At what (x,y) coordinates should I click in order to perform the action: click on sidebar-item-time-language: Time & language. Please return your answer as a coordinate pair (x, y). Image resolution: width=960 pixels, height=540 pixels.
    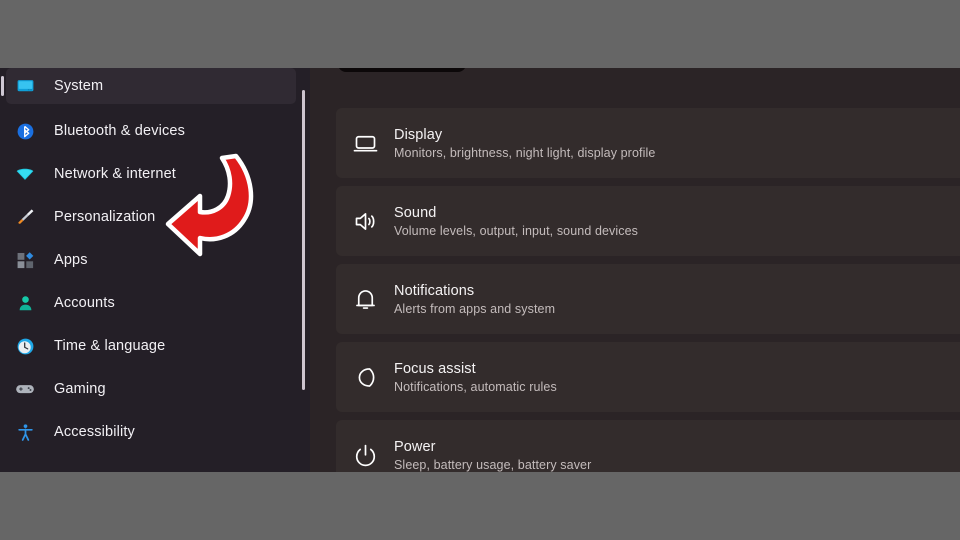
    Looking at the image, I should click on (151, 346).